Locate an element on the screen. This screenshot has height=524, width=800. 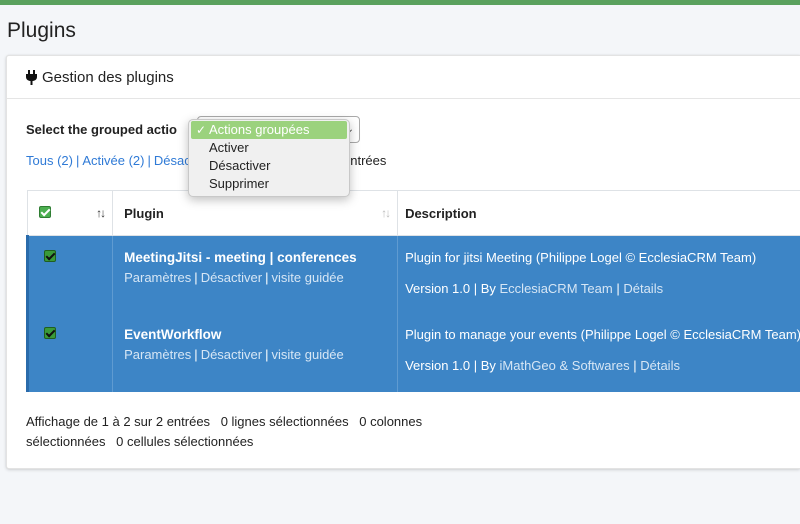
description-header-label: Description is located at coordinates (441, 213).